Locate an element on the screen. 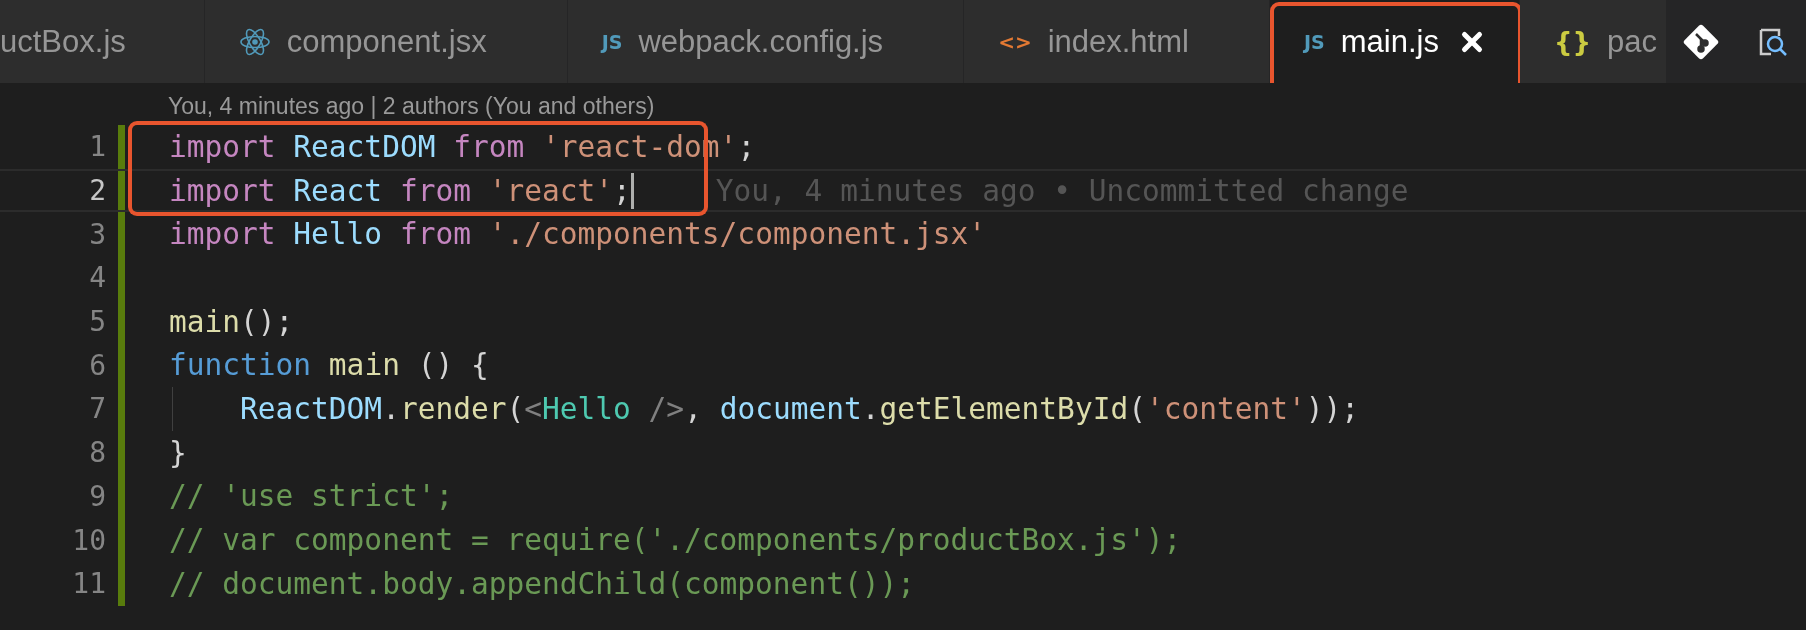 The image size is (1806, 630). line-number: 1 is located at coordinates (97, 147).